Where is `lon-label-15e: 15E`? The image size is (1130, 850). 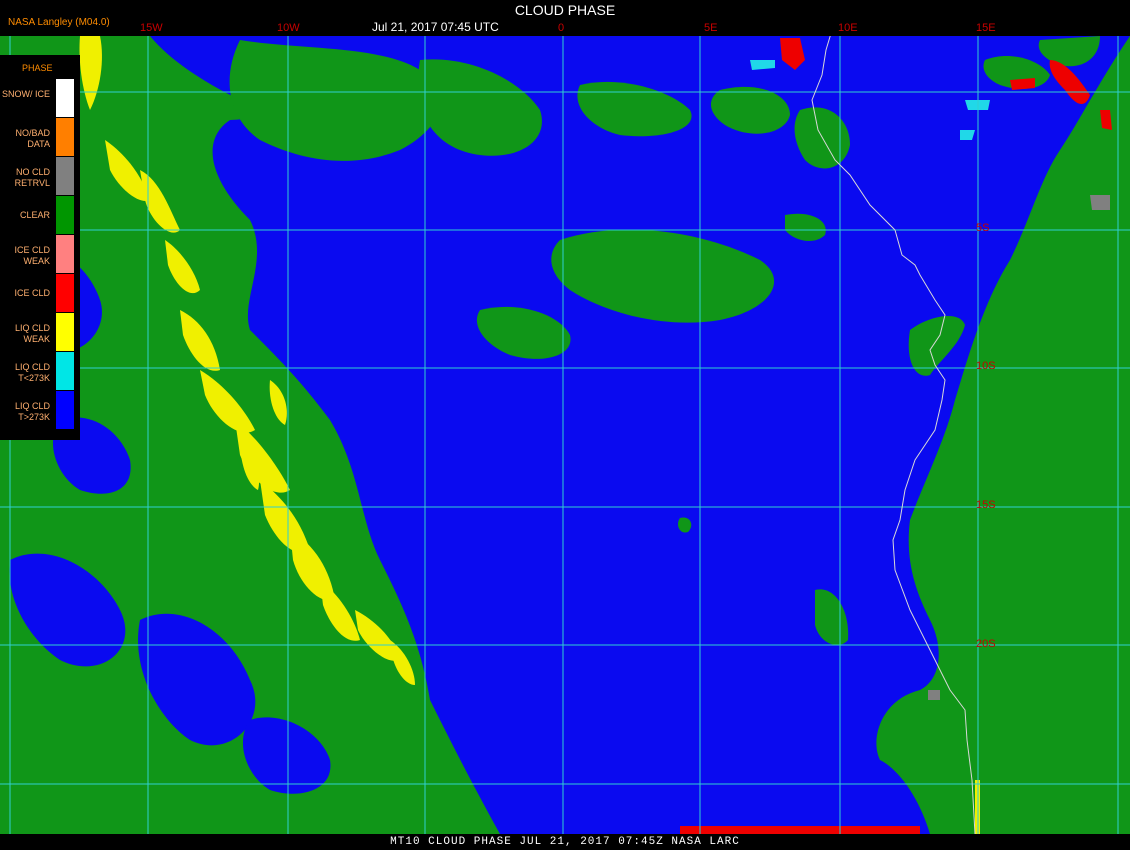 lon-label-15e: 15E is located at coordinates (986, 28).